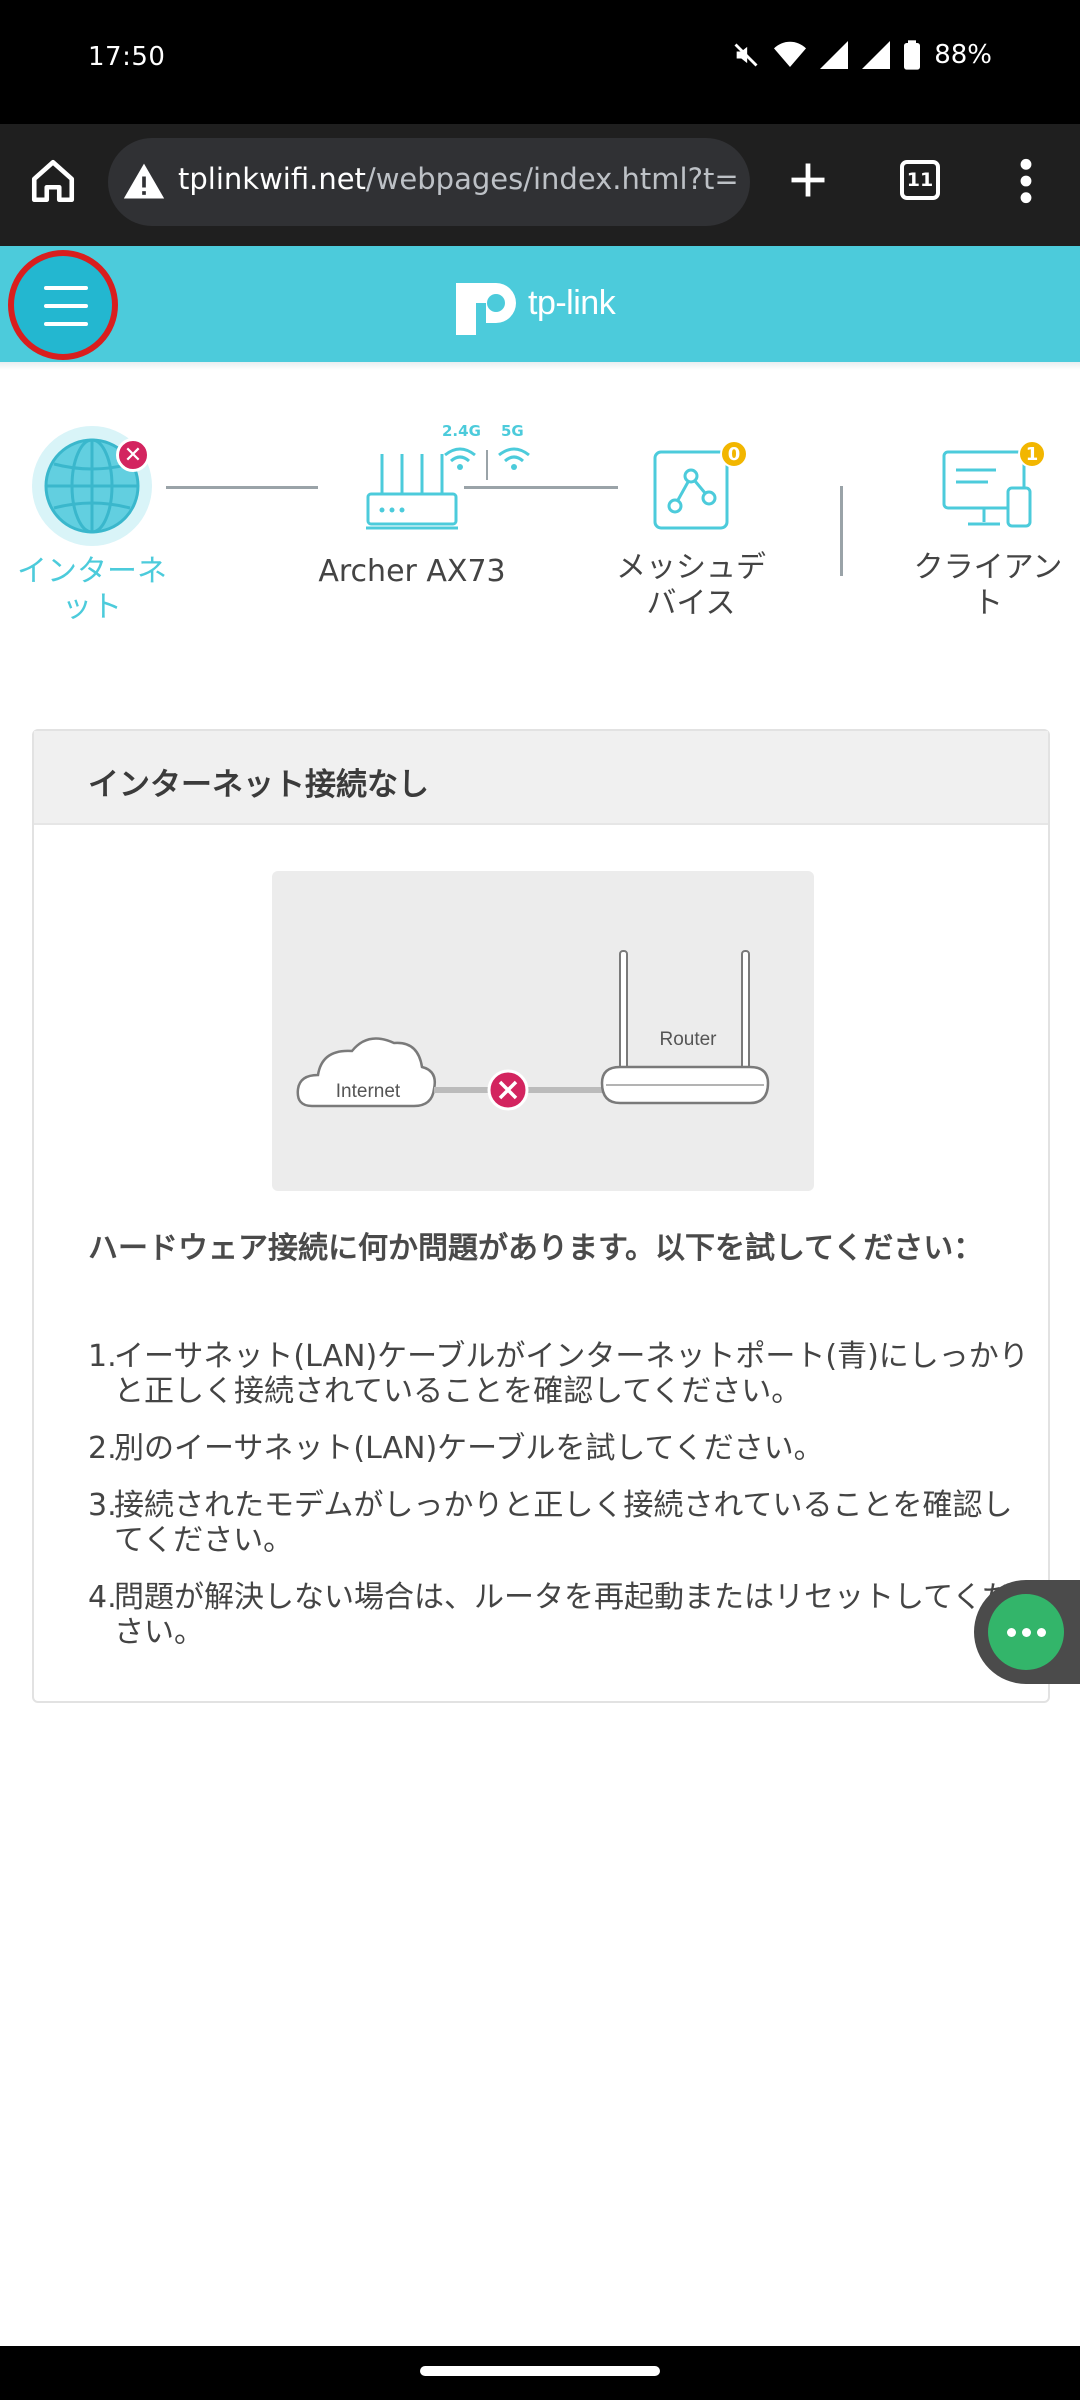  I want to click on mute-icon, so click(746, 55).